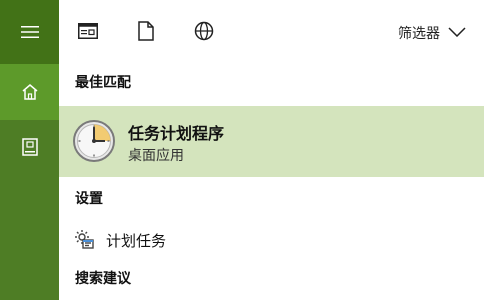  What do you see at coordinates (103, 83) in the screenshot?
I see `best-match-heading: 最佳匹配` at bounding box center [103, 83].